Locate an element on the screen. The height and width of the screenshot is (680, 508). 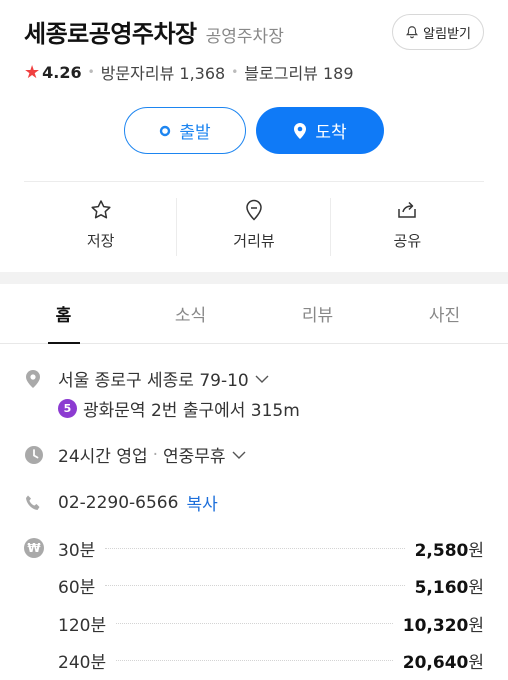
fee-value: 5,160원 is located at coordinates (449, 585).